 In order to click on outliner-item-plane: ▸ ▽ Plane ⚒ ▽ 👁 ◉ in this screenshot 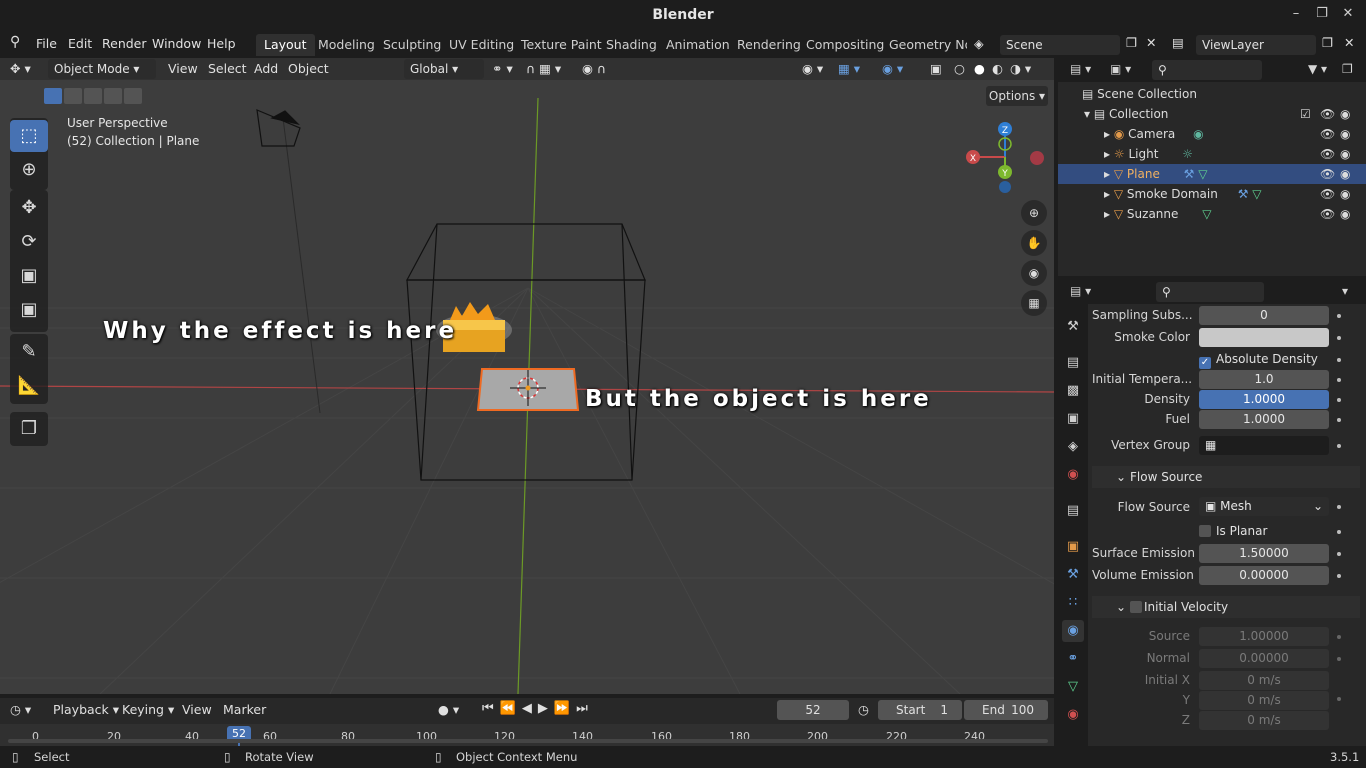, I will do `click(1212, 174)`.